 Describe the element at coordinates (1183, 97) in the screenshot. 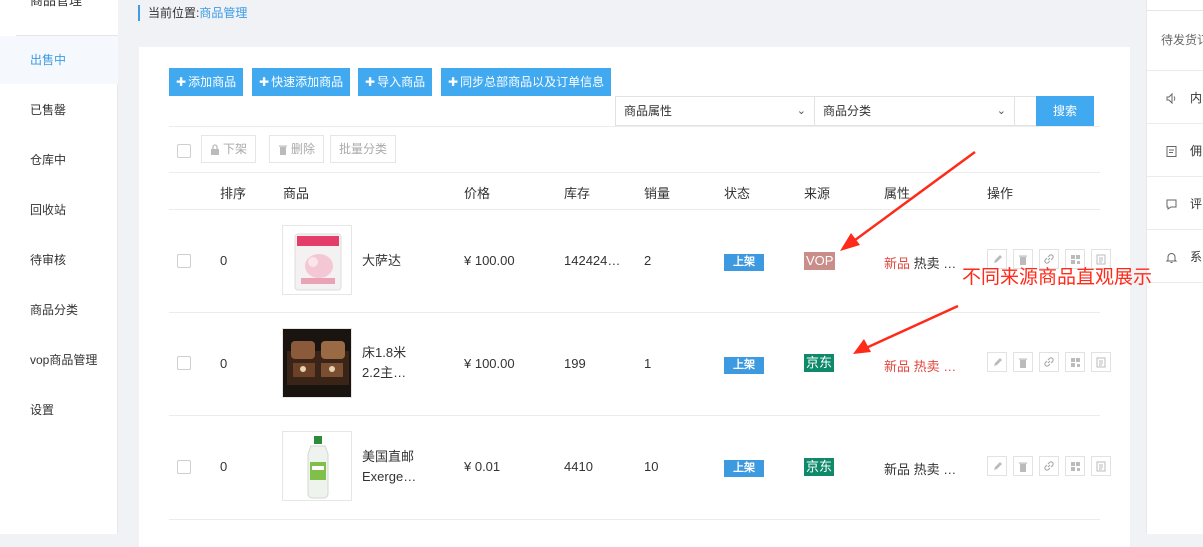

I see `right-panel-item-content: 内` at that location.